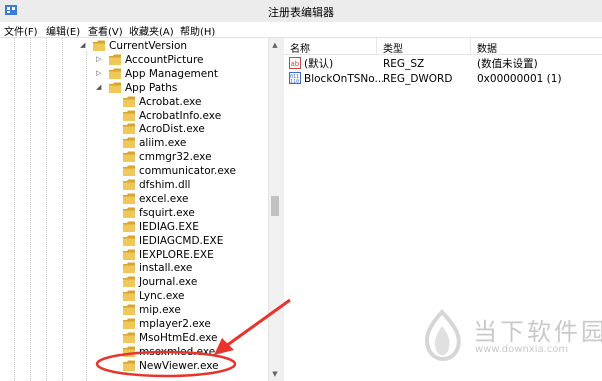 The image size is (602, 381). Describe the element at coordinates (162, 296) in the screenshot. I see `tree-item-label: Lync.exe` at that location.